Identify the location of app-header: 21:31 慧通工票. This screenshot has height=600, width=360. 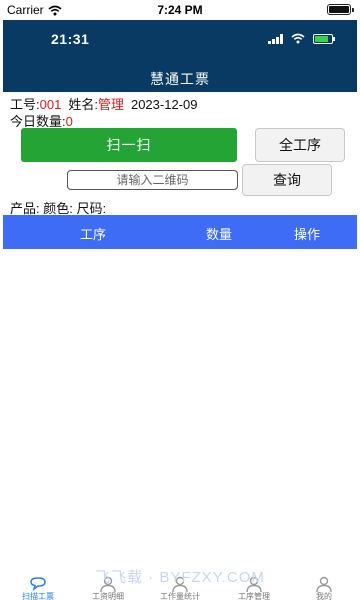
(180, 56).